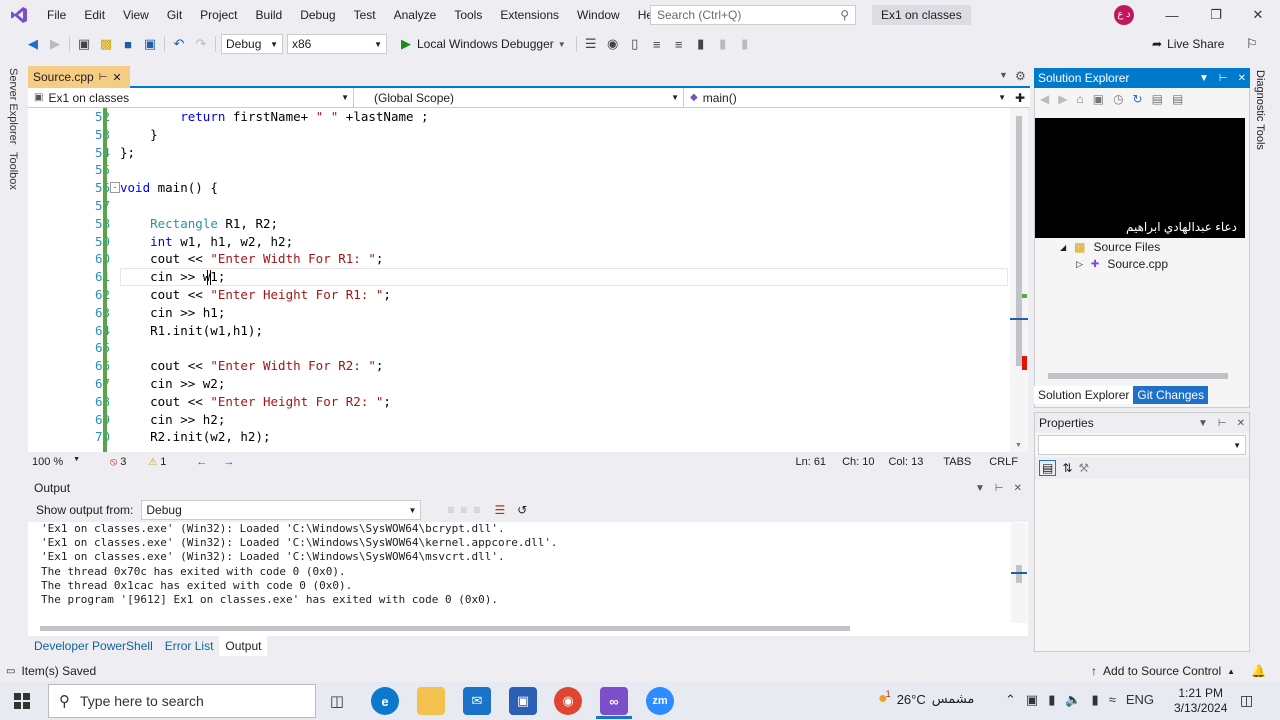 This screenshot has height=720, width=1280. Describe the element at coordinates (847, 97) in the screenshot. I see `member-dropdown: ◆ main() ▼` at that location.